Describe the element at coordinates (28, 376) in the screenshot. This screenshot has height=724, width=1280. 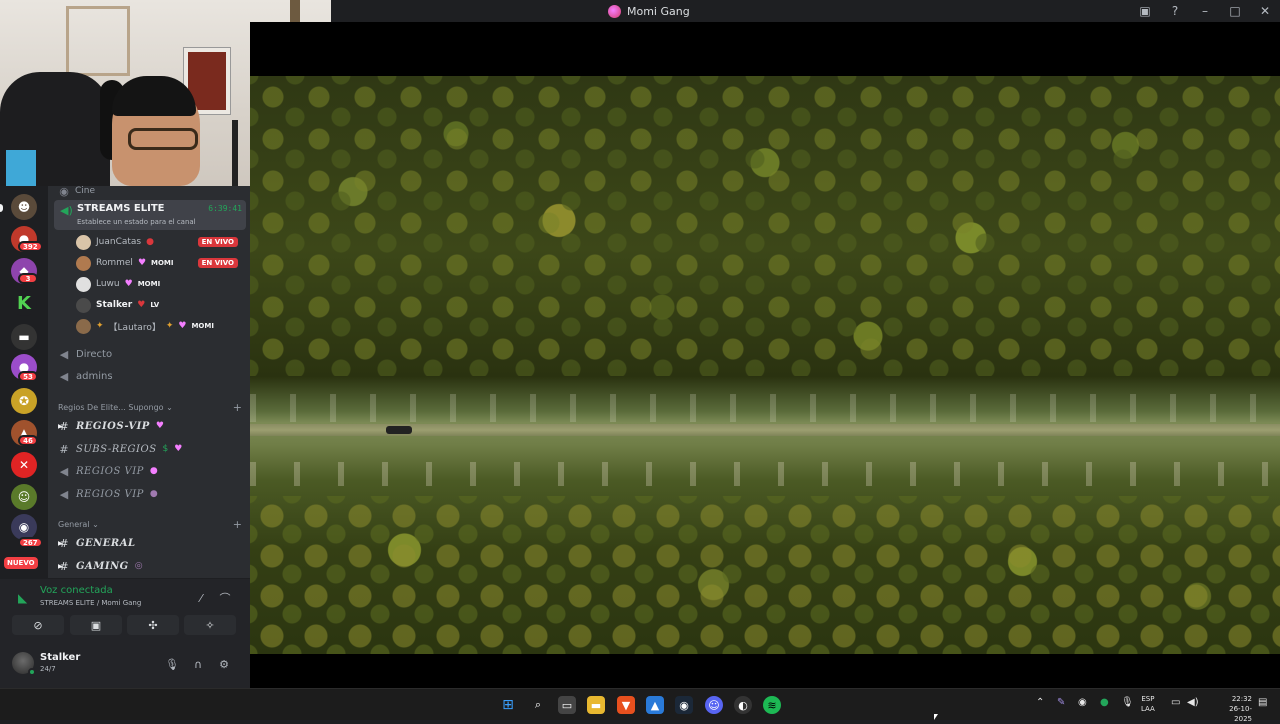
I see `server-badge-3: 53` at that location.